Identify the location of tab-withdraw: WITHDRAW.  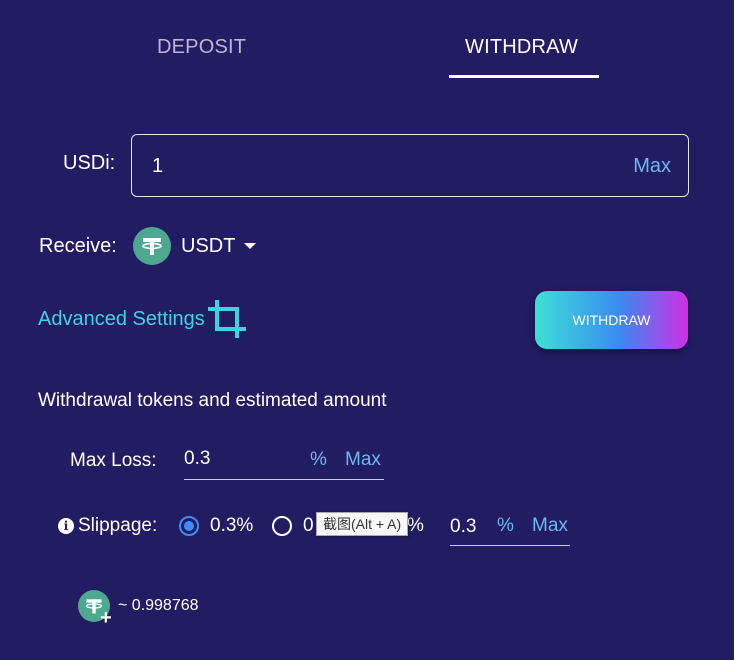
(521, 47).